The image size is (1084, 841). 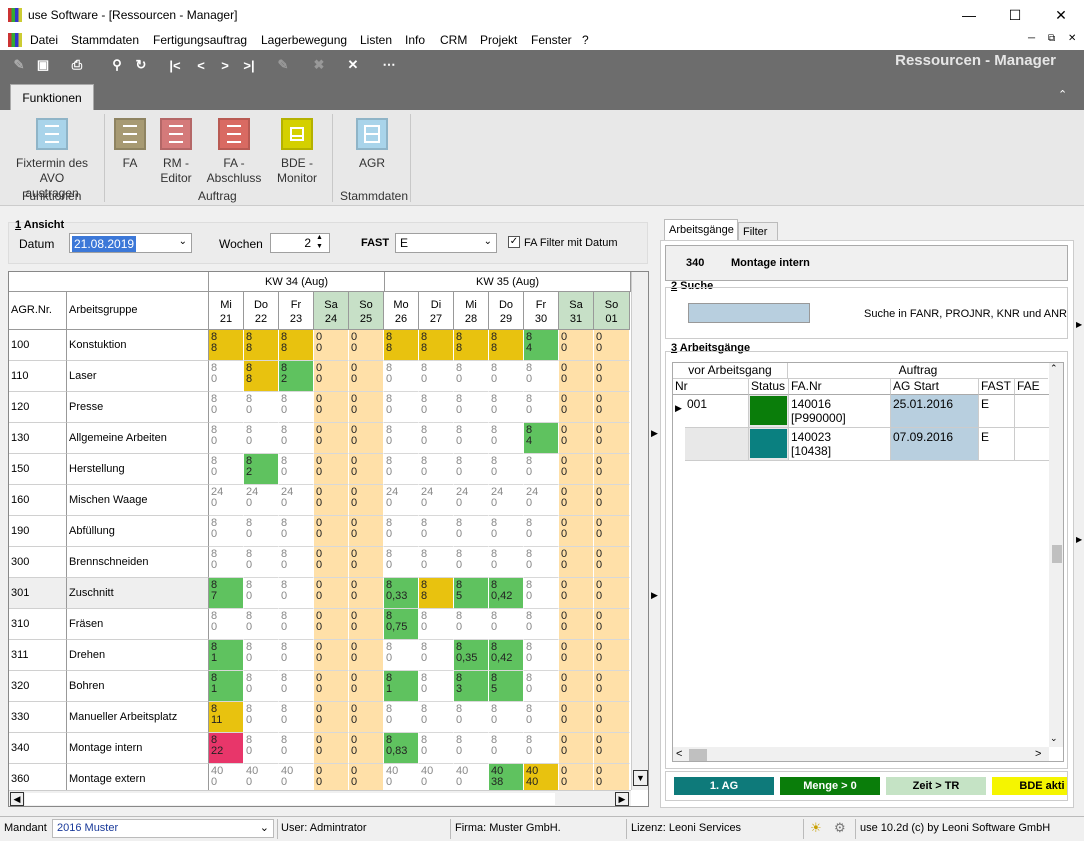 I want to click on ag-row-nr: 001, so click(x=717, y=411).